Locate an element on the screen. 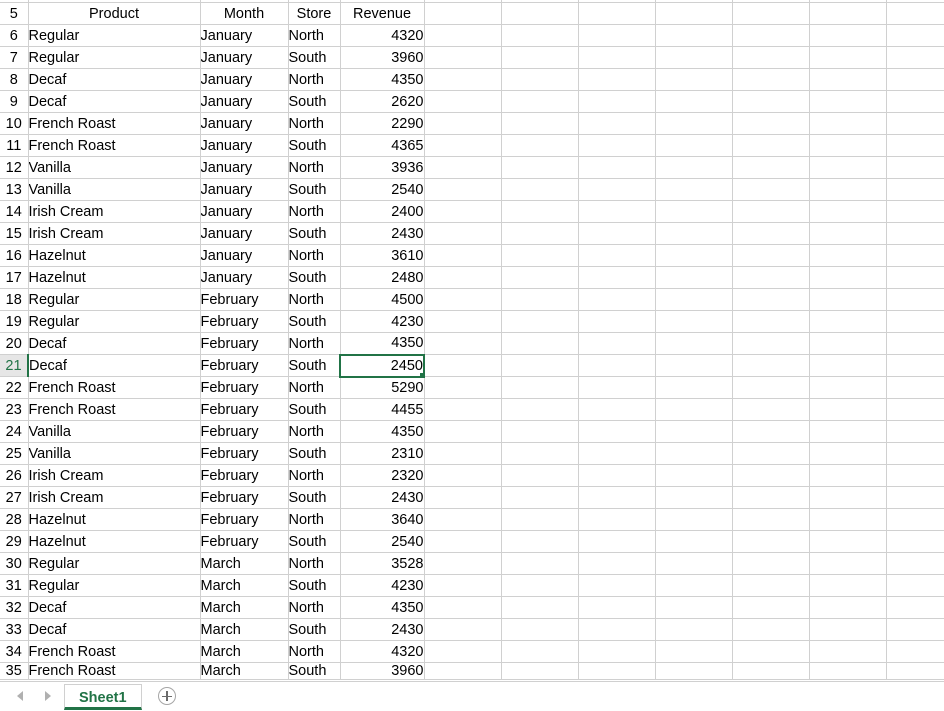 The width and height of the screenshot is (944, 711). row-header: 27 is located at coordinates (14, 497).